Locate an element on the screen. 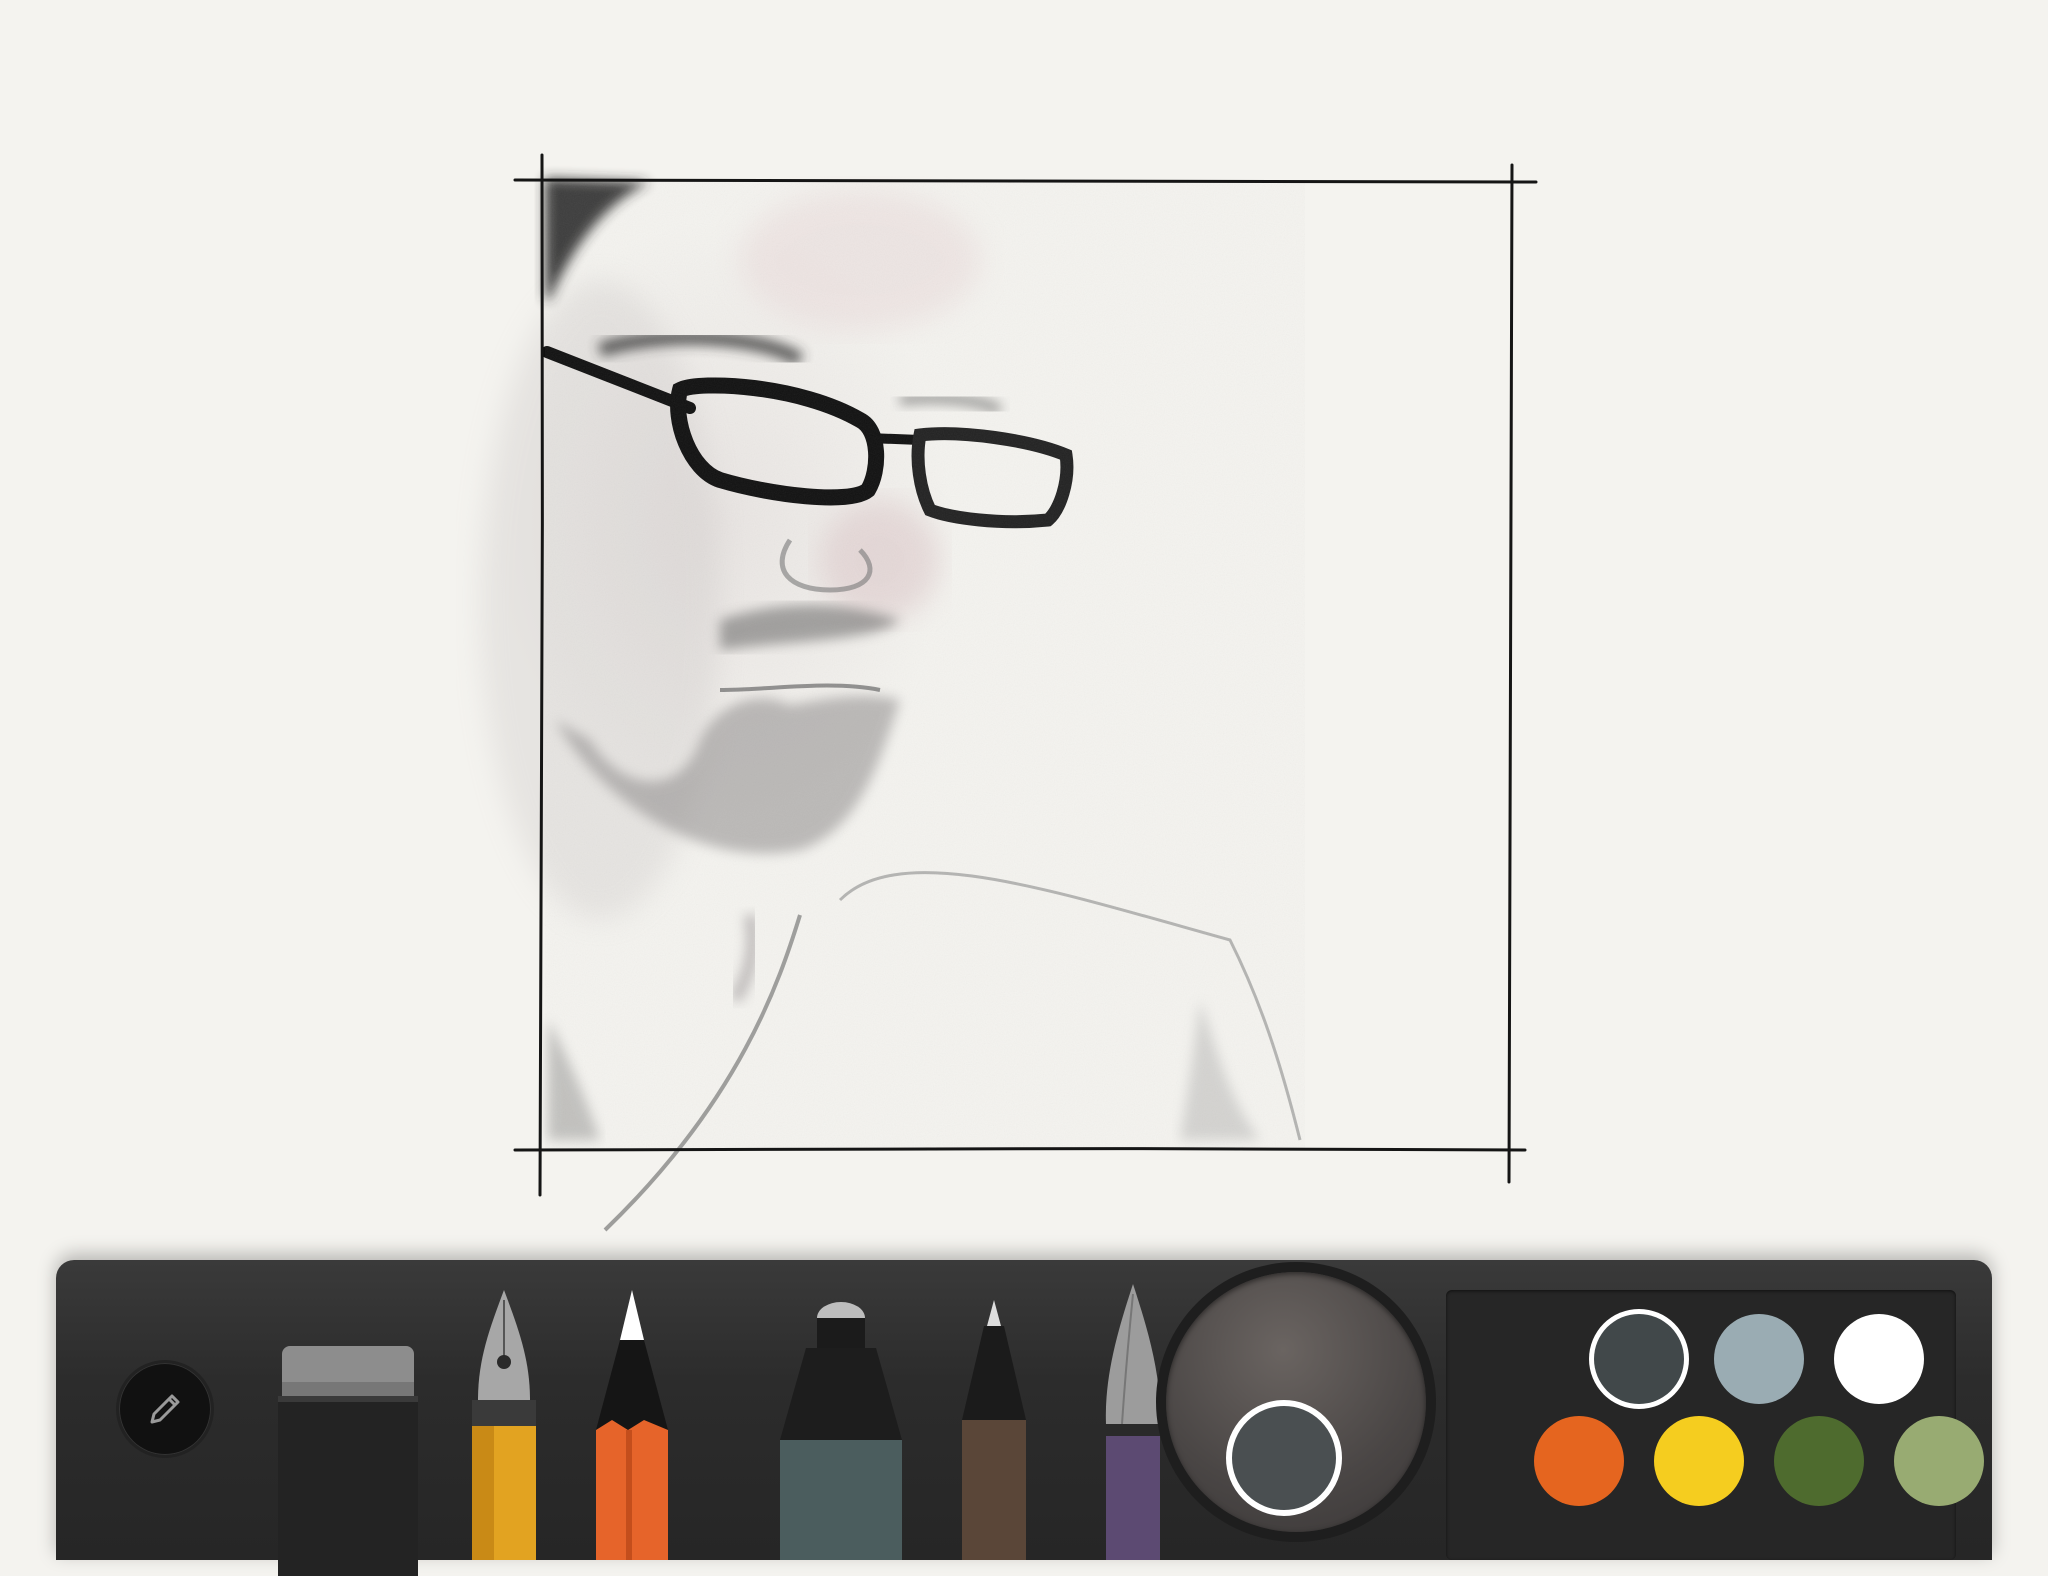  fine-pen-icon is located at coordinates (994, 1430).